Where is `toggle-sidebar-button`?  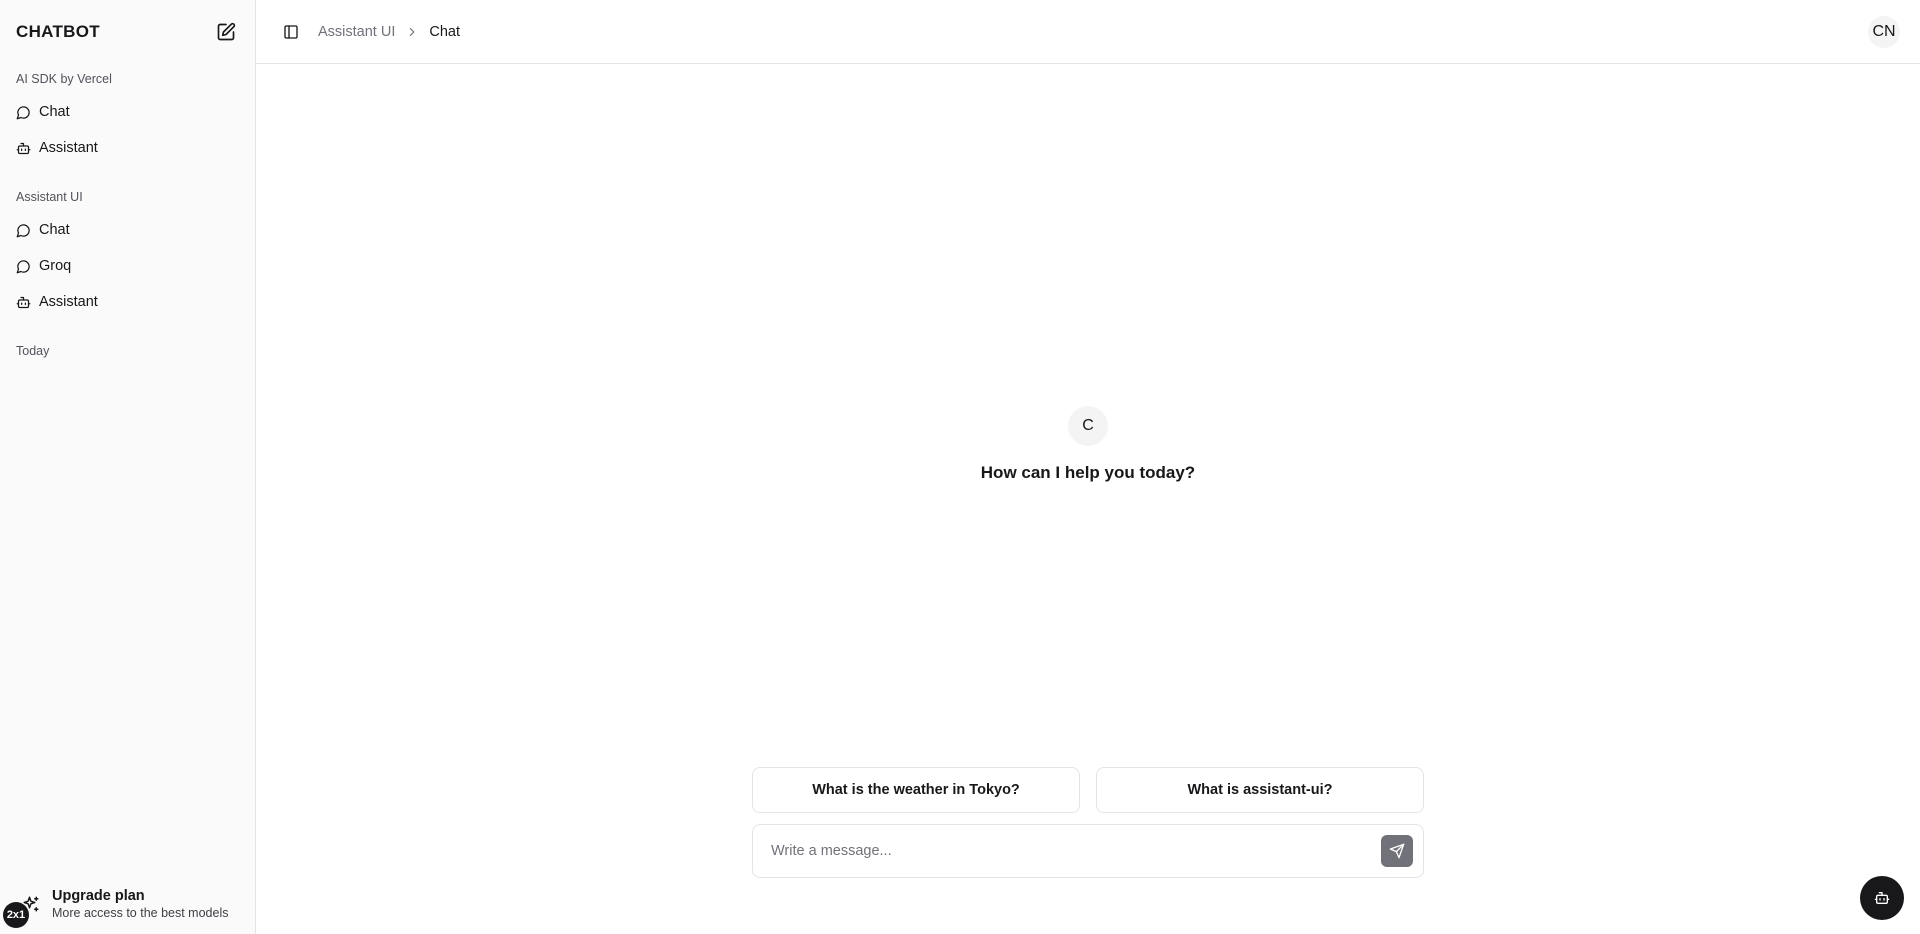
toggle-sidebar-button is located at coordinates (291, 32).